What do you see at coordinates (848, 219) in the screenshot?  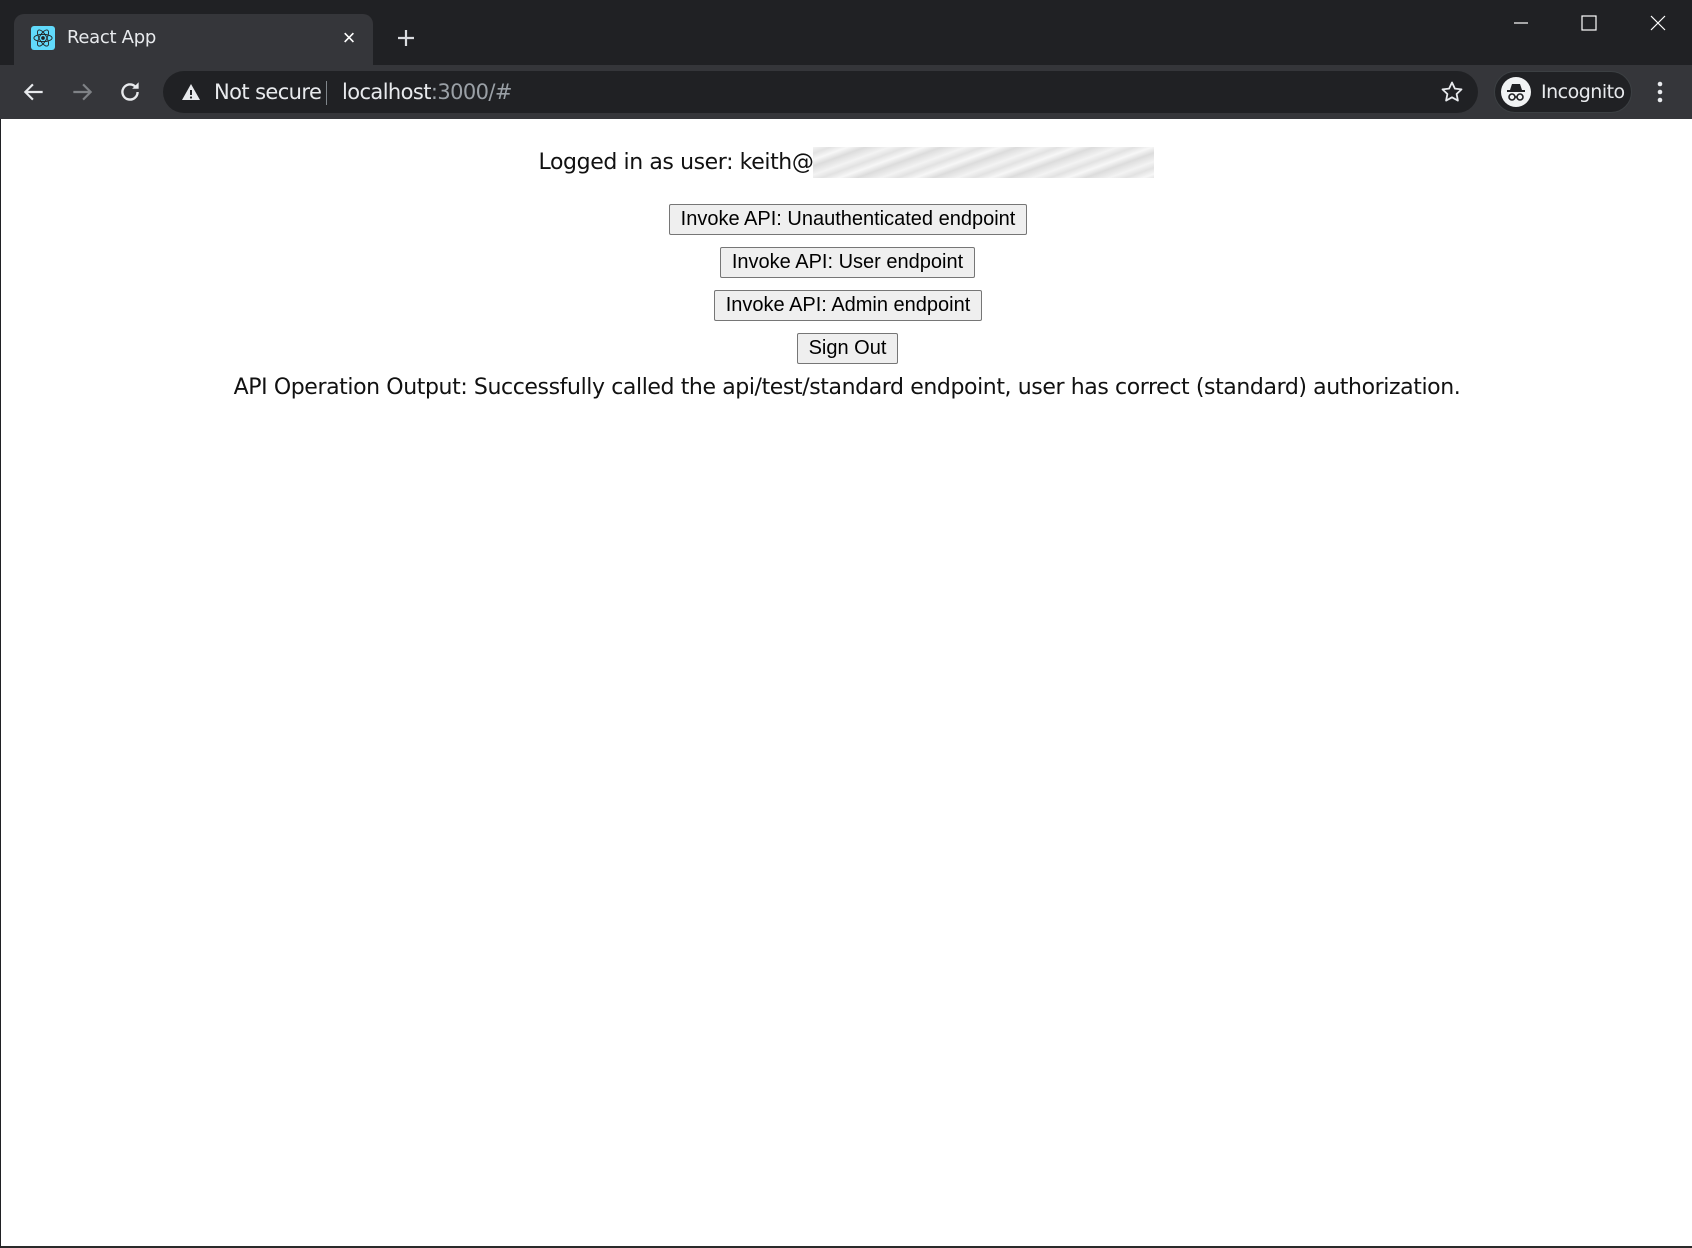 I see `invoke-unauthenticated-button: Invoke API: Unauthenticated endpoint` at bounding box center [848, 219].